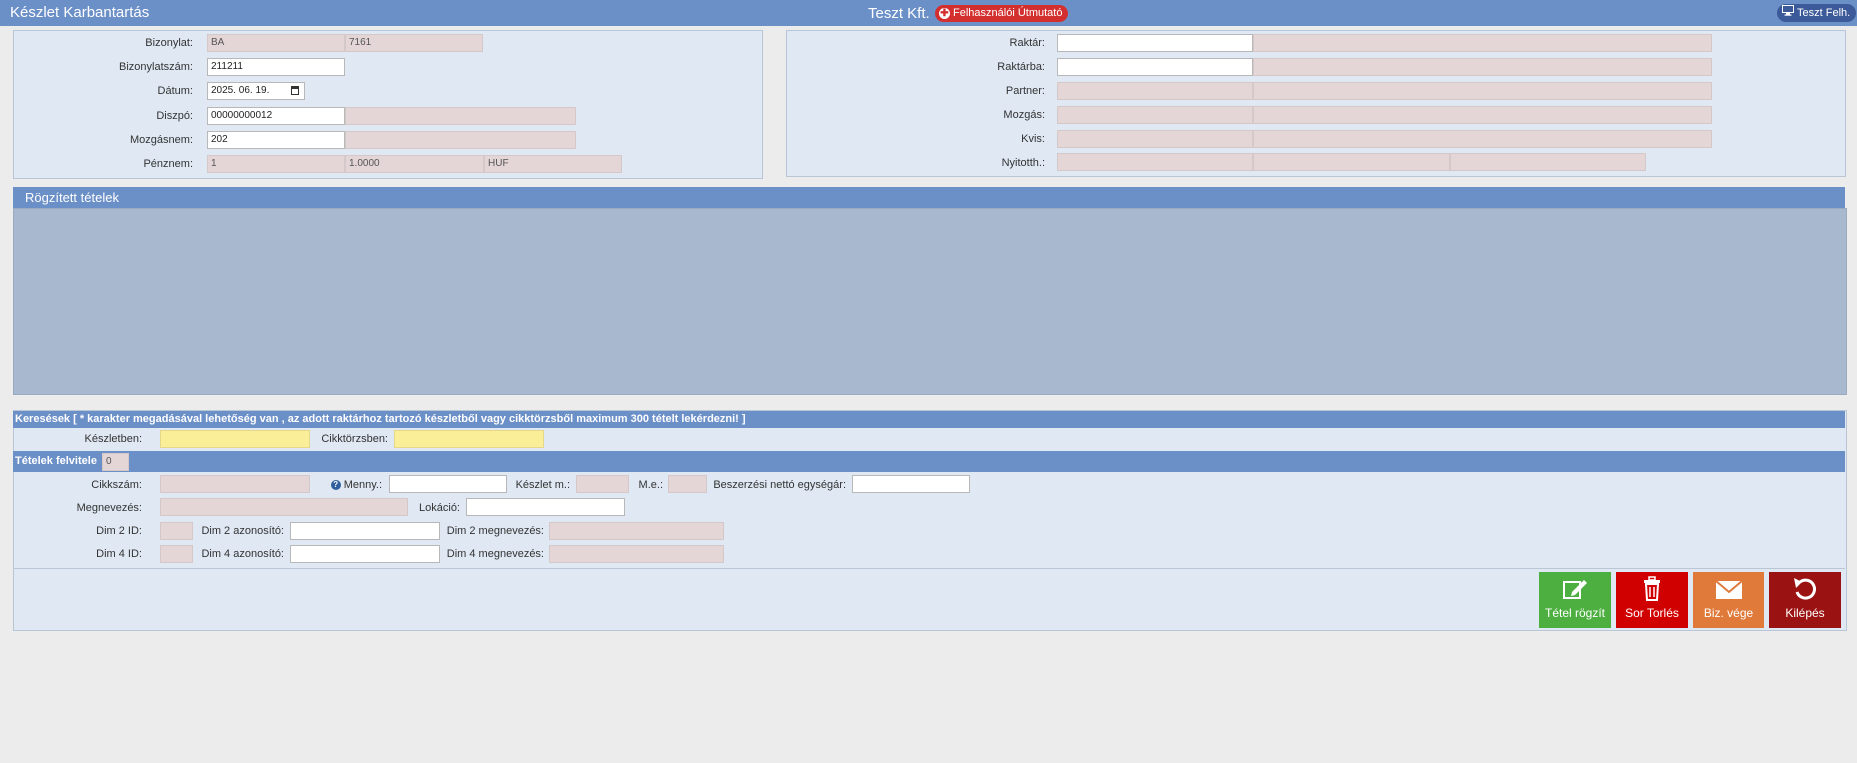 The height and width of the screenshot is (763, 1857). Describe the element at coordinates (109, 508) in the screenshot. I see `megnevezes-label: Megnevezés:` at that location.